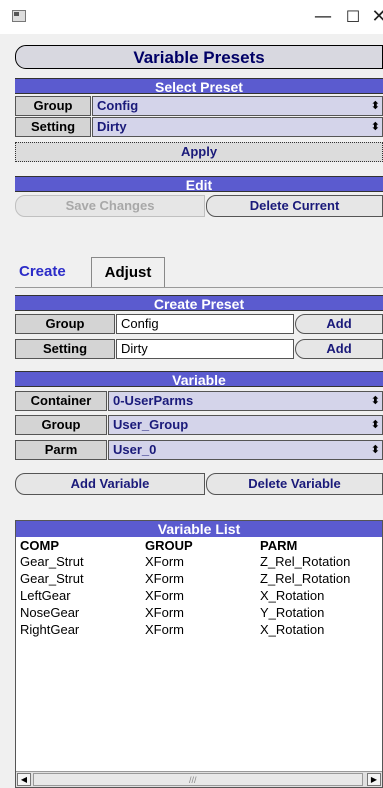  I want to click on scroll-left-icon: ◀, so click(24, 779).